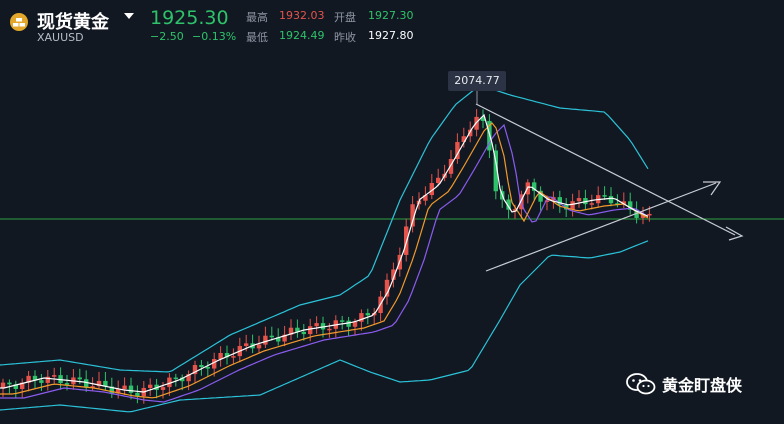  I want to click on high-label: 最高, so click(257, 17).